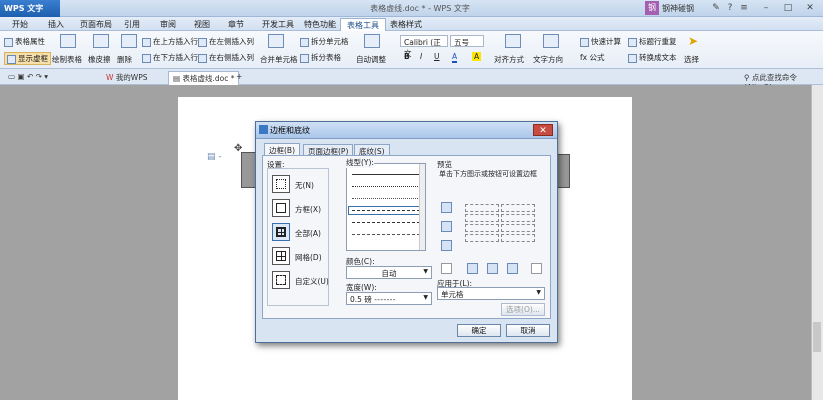 The image size is (823, 400). Describe the element at coordinates (817, 242) in the screenshot. I see `vertical-scrollbar` at that location.